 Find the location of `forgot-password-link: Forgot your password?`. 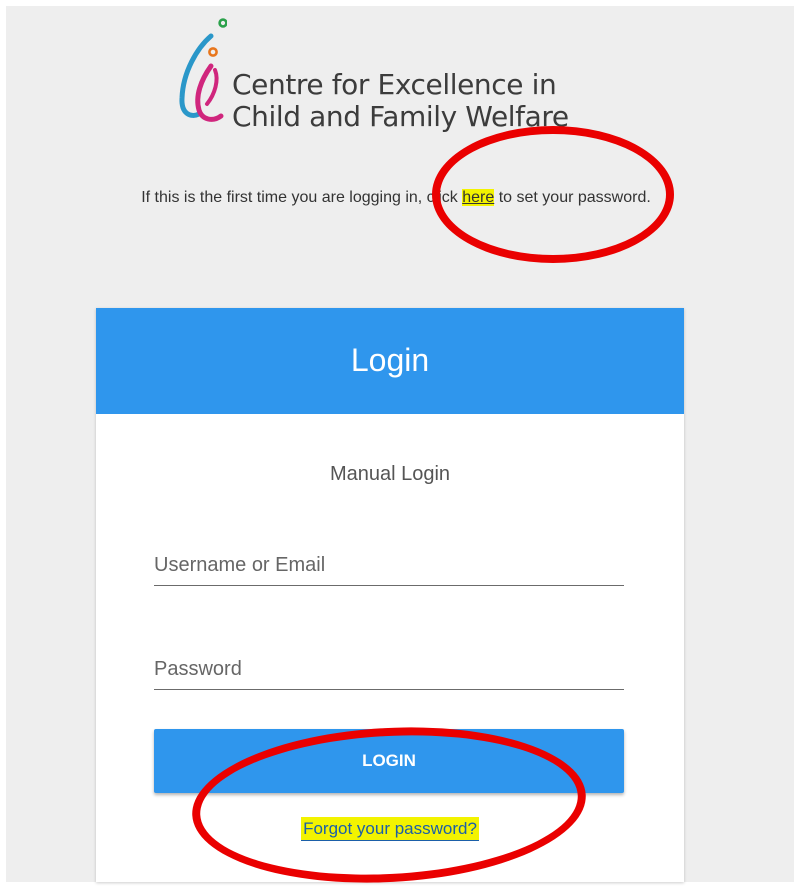

forgot-password-link: Forgot your password? is located at coordinates (390, 829).